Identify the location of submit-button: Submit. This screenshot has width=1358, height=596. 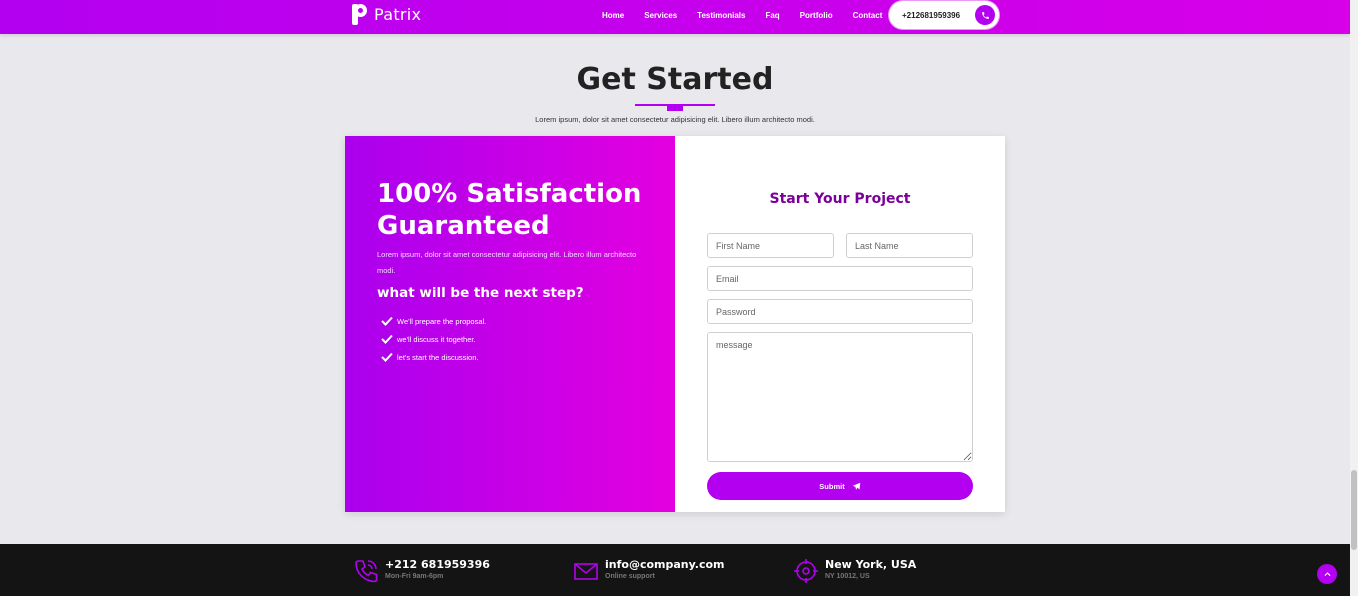
(840, 486).